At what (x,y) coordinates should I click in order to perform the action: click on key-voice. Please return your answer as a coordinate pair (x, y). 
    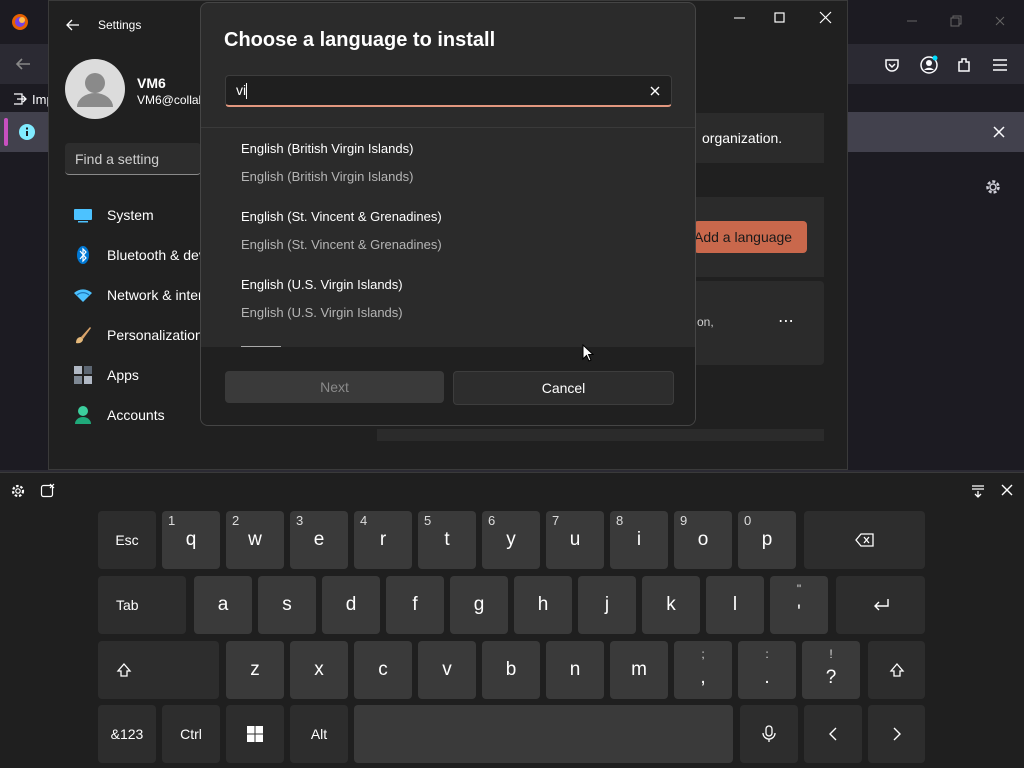
    Looking at the image, I should click on (769, 734).